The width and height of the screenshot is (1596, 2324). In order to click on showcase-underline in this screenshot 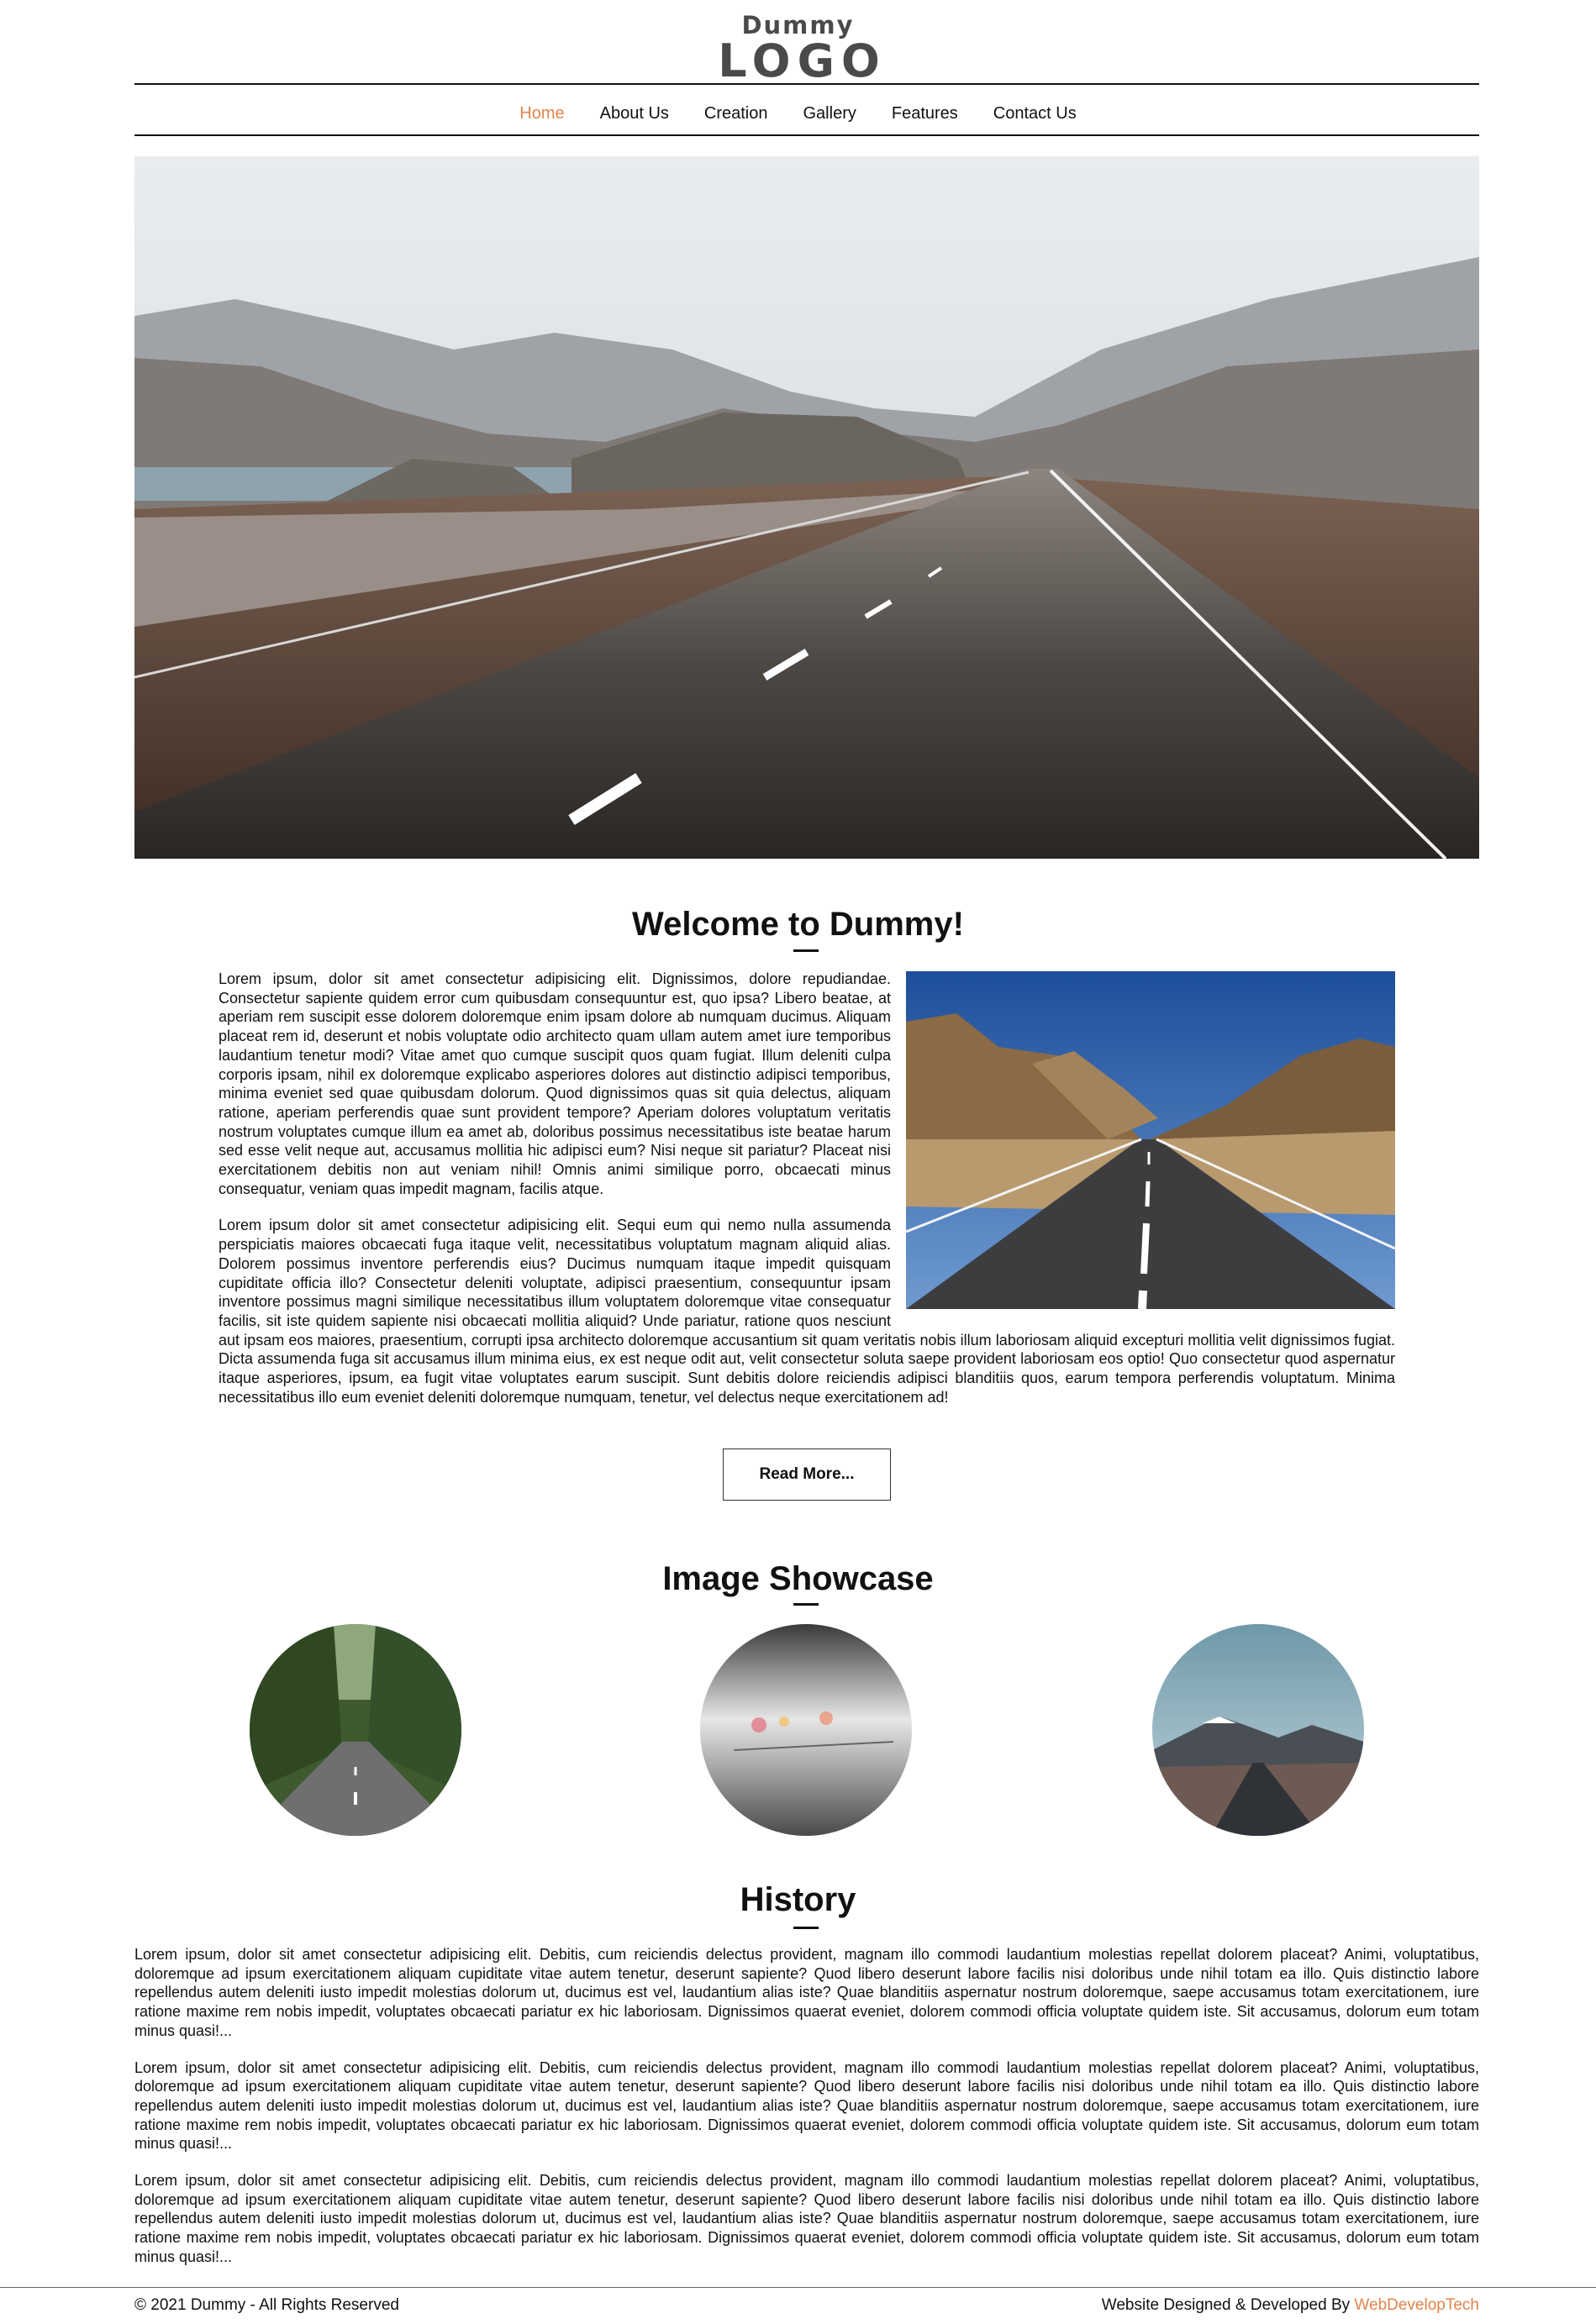, I will do `click(806, 1604)`.